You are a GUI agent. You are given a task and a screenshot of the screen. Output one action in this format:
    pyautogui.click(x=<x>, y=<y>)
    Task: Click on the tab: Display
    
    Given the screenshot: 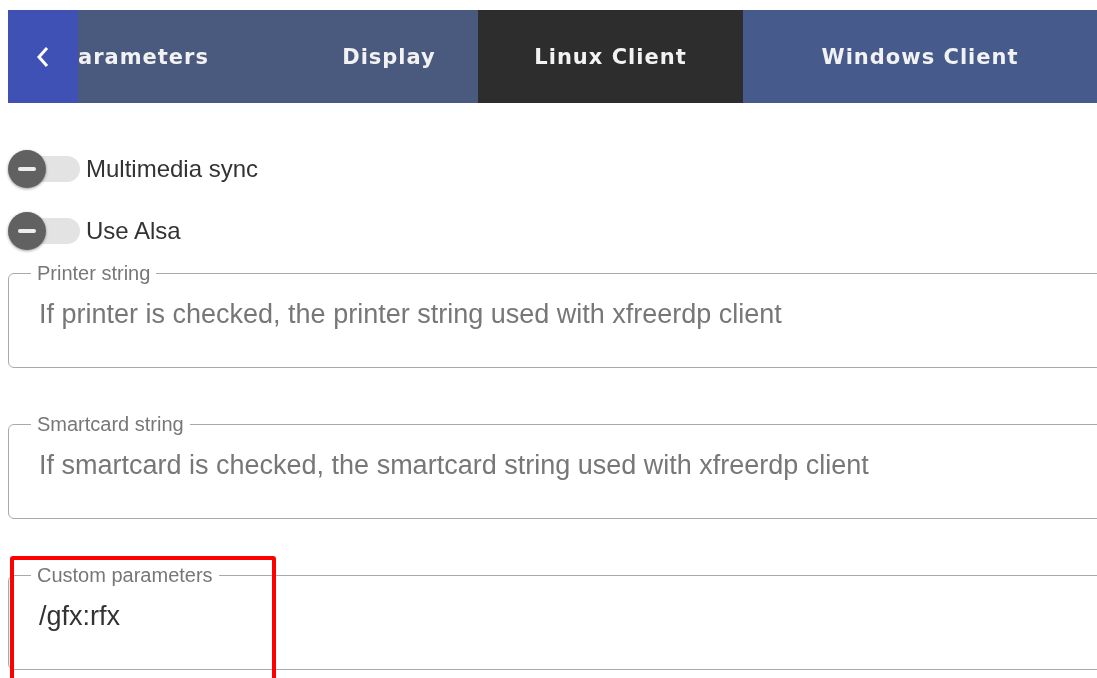 What is the action you would take?
    pyautogui.click(x=389, y=56)
    